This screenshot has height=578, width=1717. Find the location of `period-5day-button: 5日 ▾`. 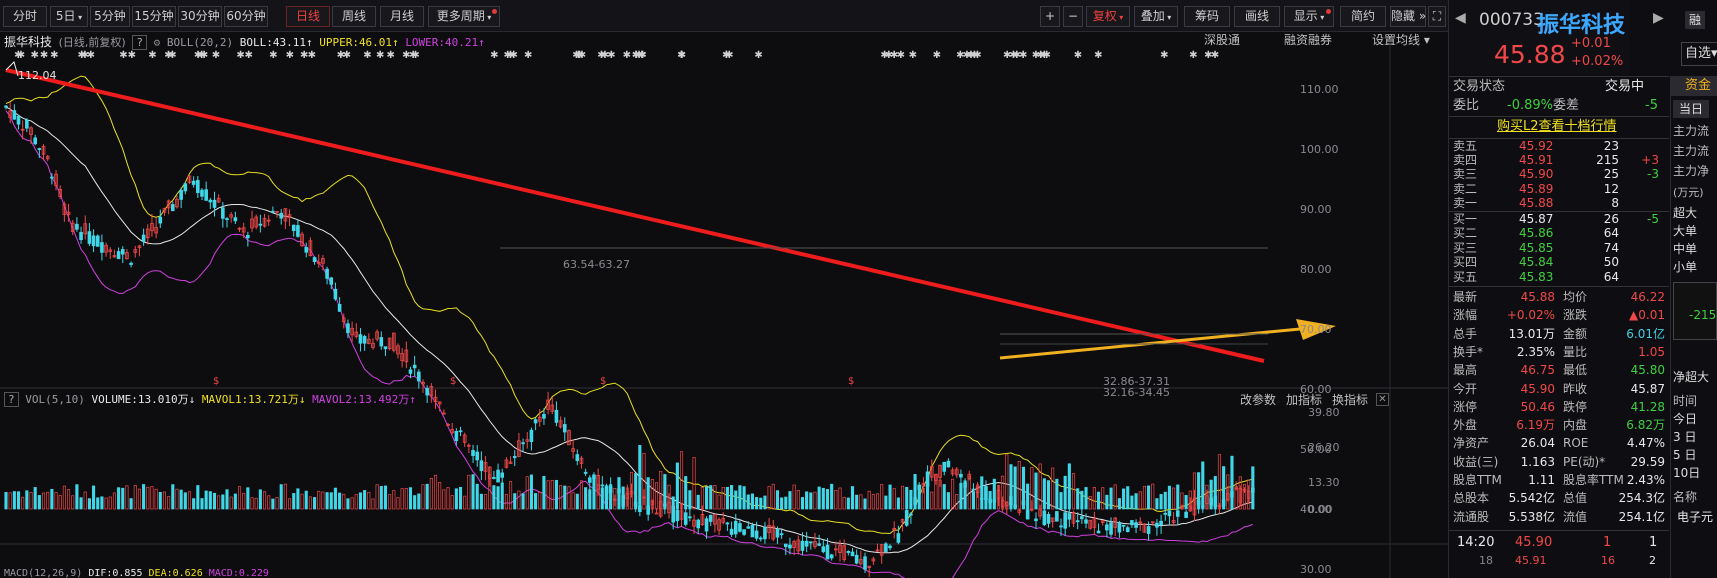

period-5day-button: 5日 ▾ is located at coordinates (69, 16).